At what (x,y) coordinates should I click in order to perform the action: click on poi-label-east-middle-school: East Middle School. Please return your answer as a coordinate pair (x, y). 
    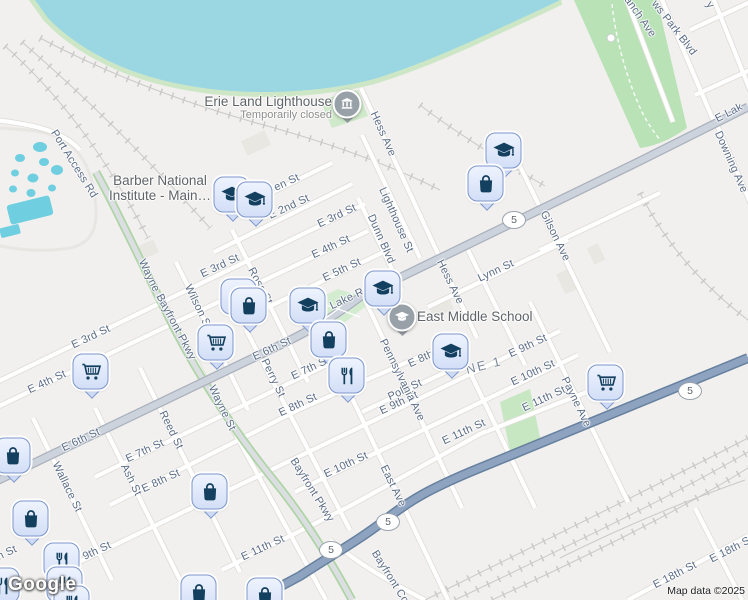
    Looking at the image, I should click on (475, 316).